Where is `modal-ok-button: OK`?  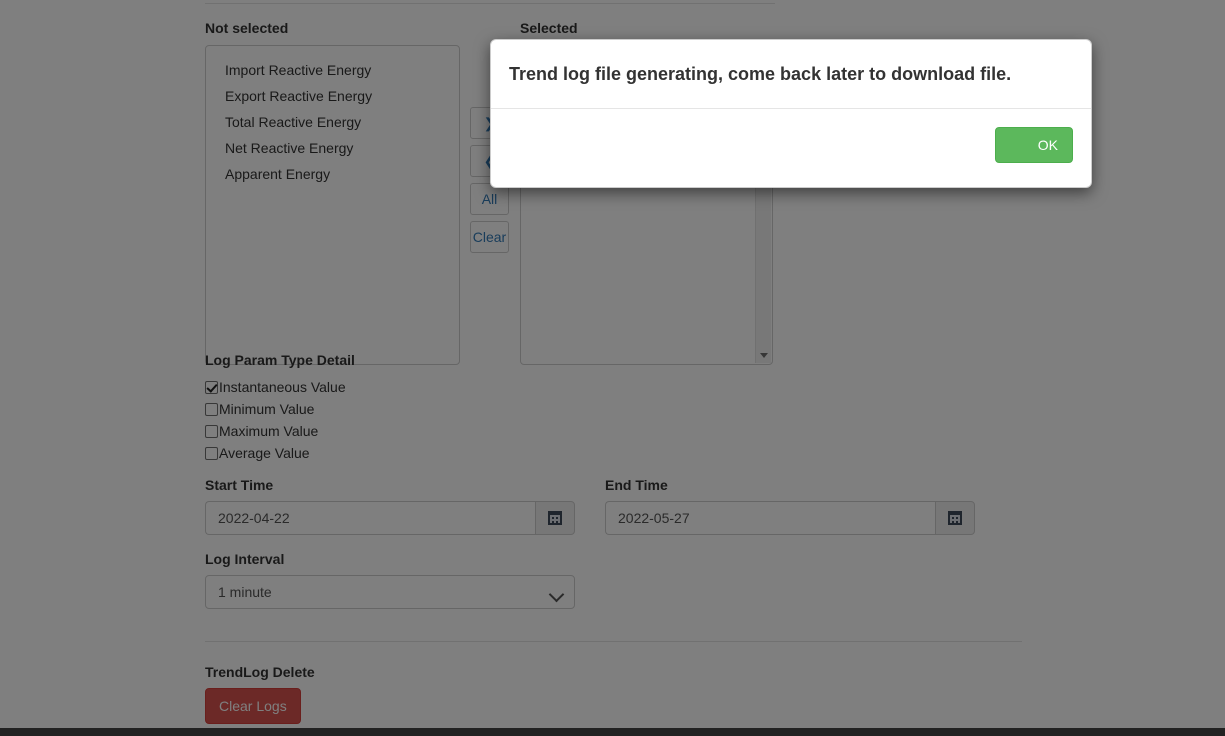
modal-ok-button: OK is located at coordinates (1034, 145).